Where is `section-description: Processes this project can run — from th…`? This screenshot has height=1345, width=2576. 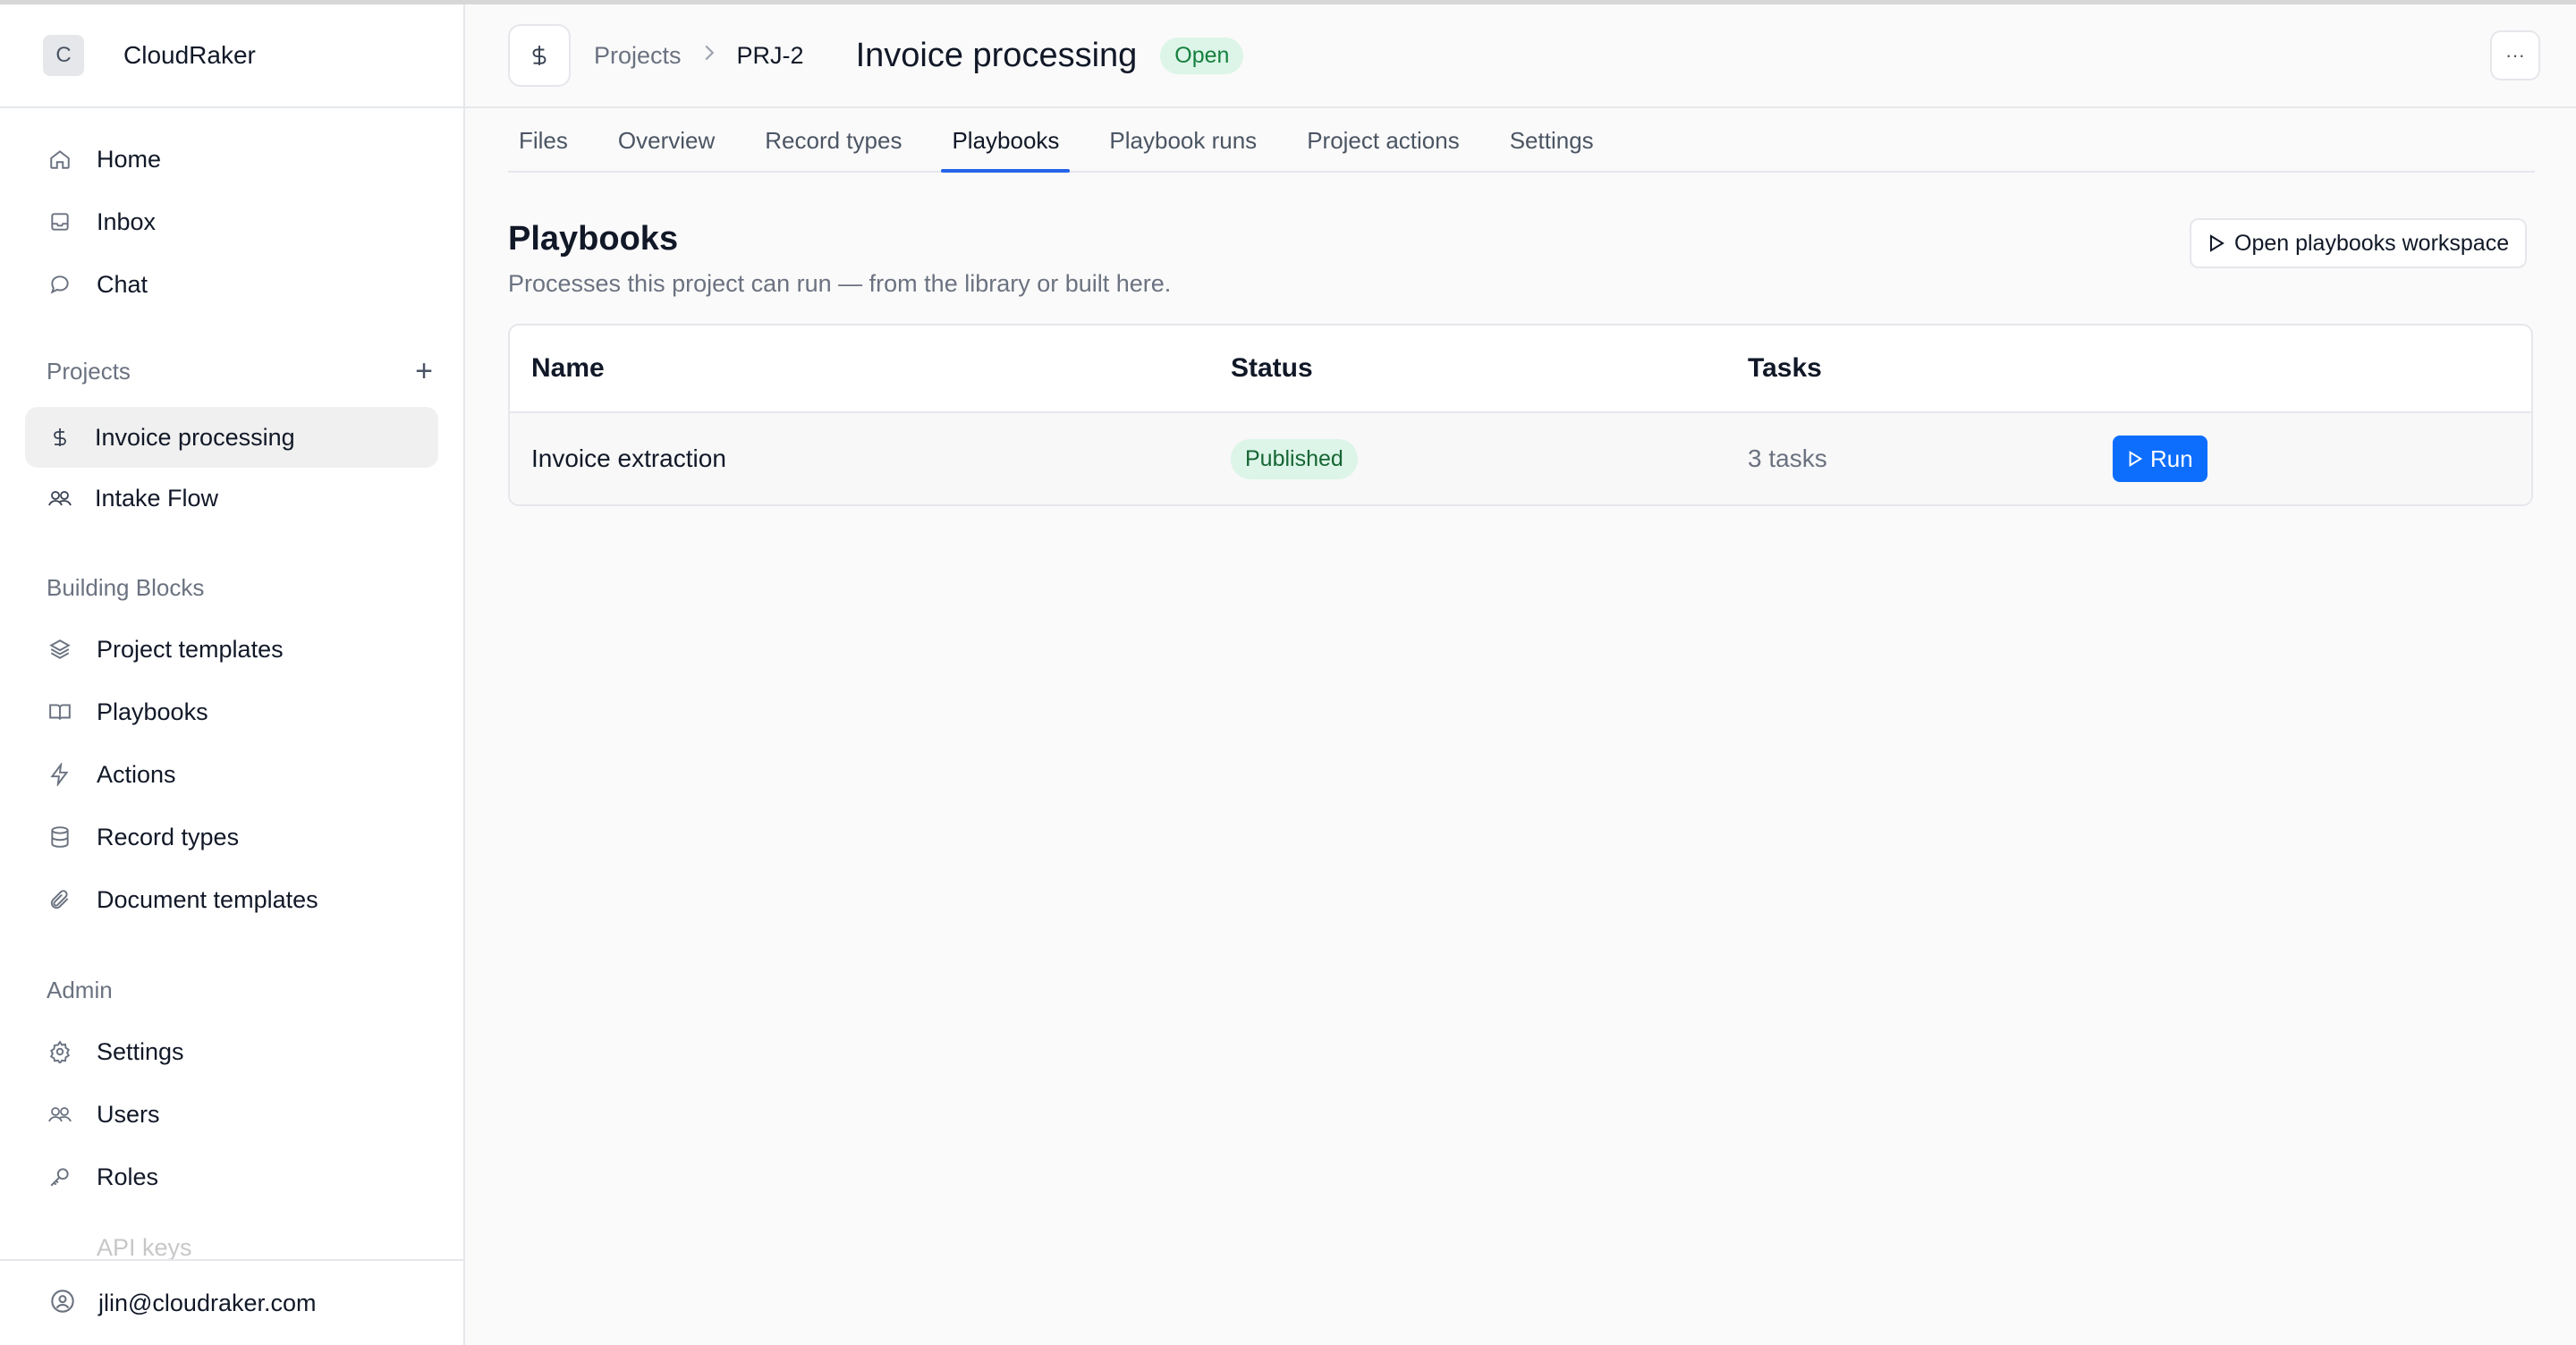
section-description: Processes this project can run — from th… is located at coordinates (840, 283).